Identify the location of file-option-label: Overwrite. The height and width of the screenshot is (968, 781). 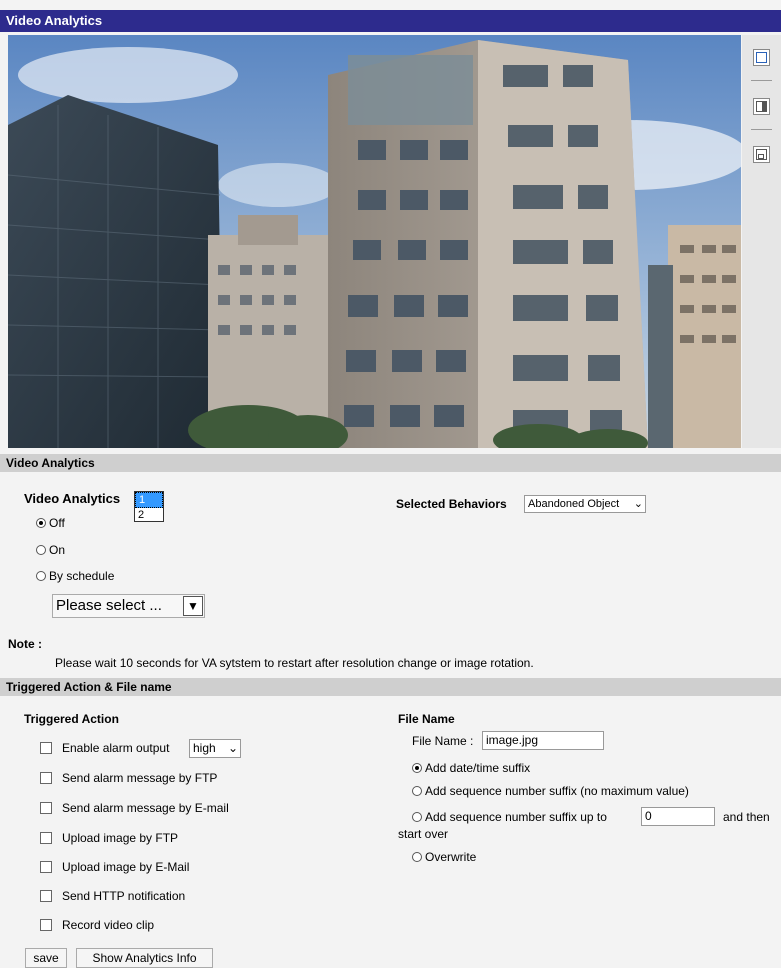
(451, 857).